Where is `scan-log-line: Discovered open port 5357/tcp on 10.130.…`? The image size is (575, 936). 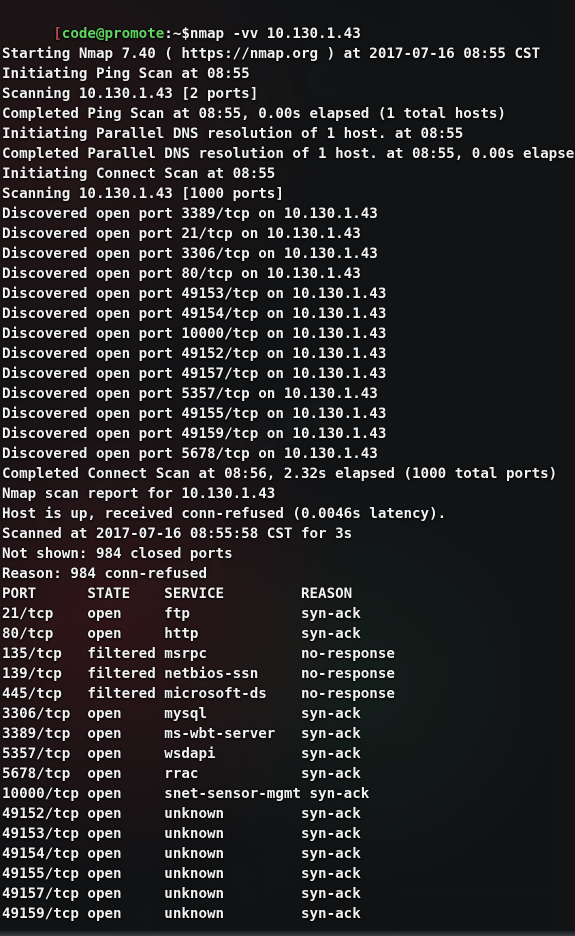
scan-log-line: Discovered open port 5357/tcp on 10.130.… is located at coordinates (190, 394).